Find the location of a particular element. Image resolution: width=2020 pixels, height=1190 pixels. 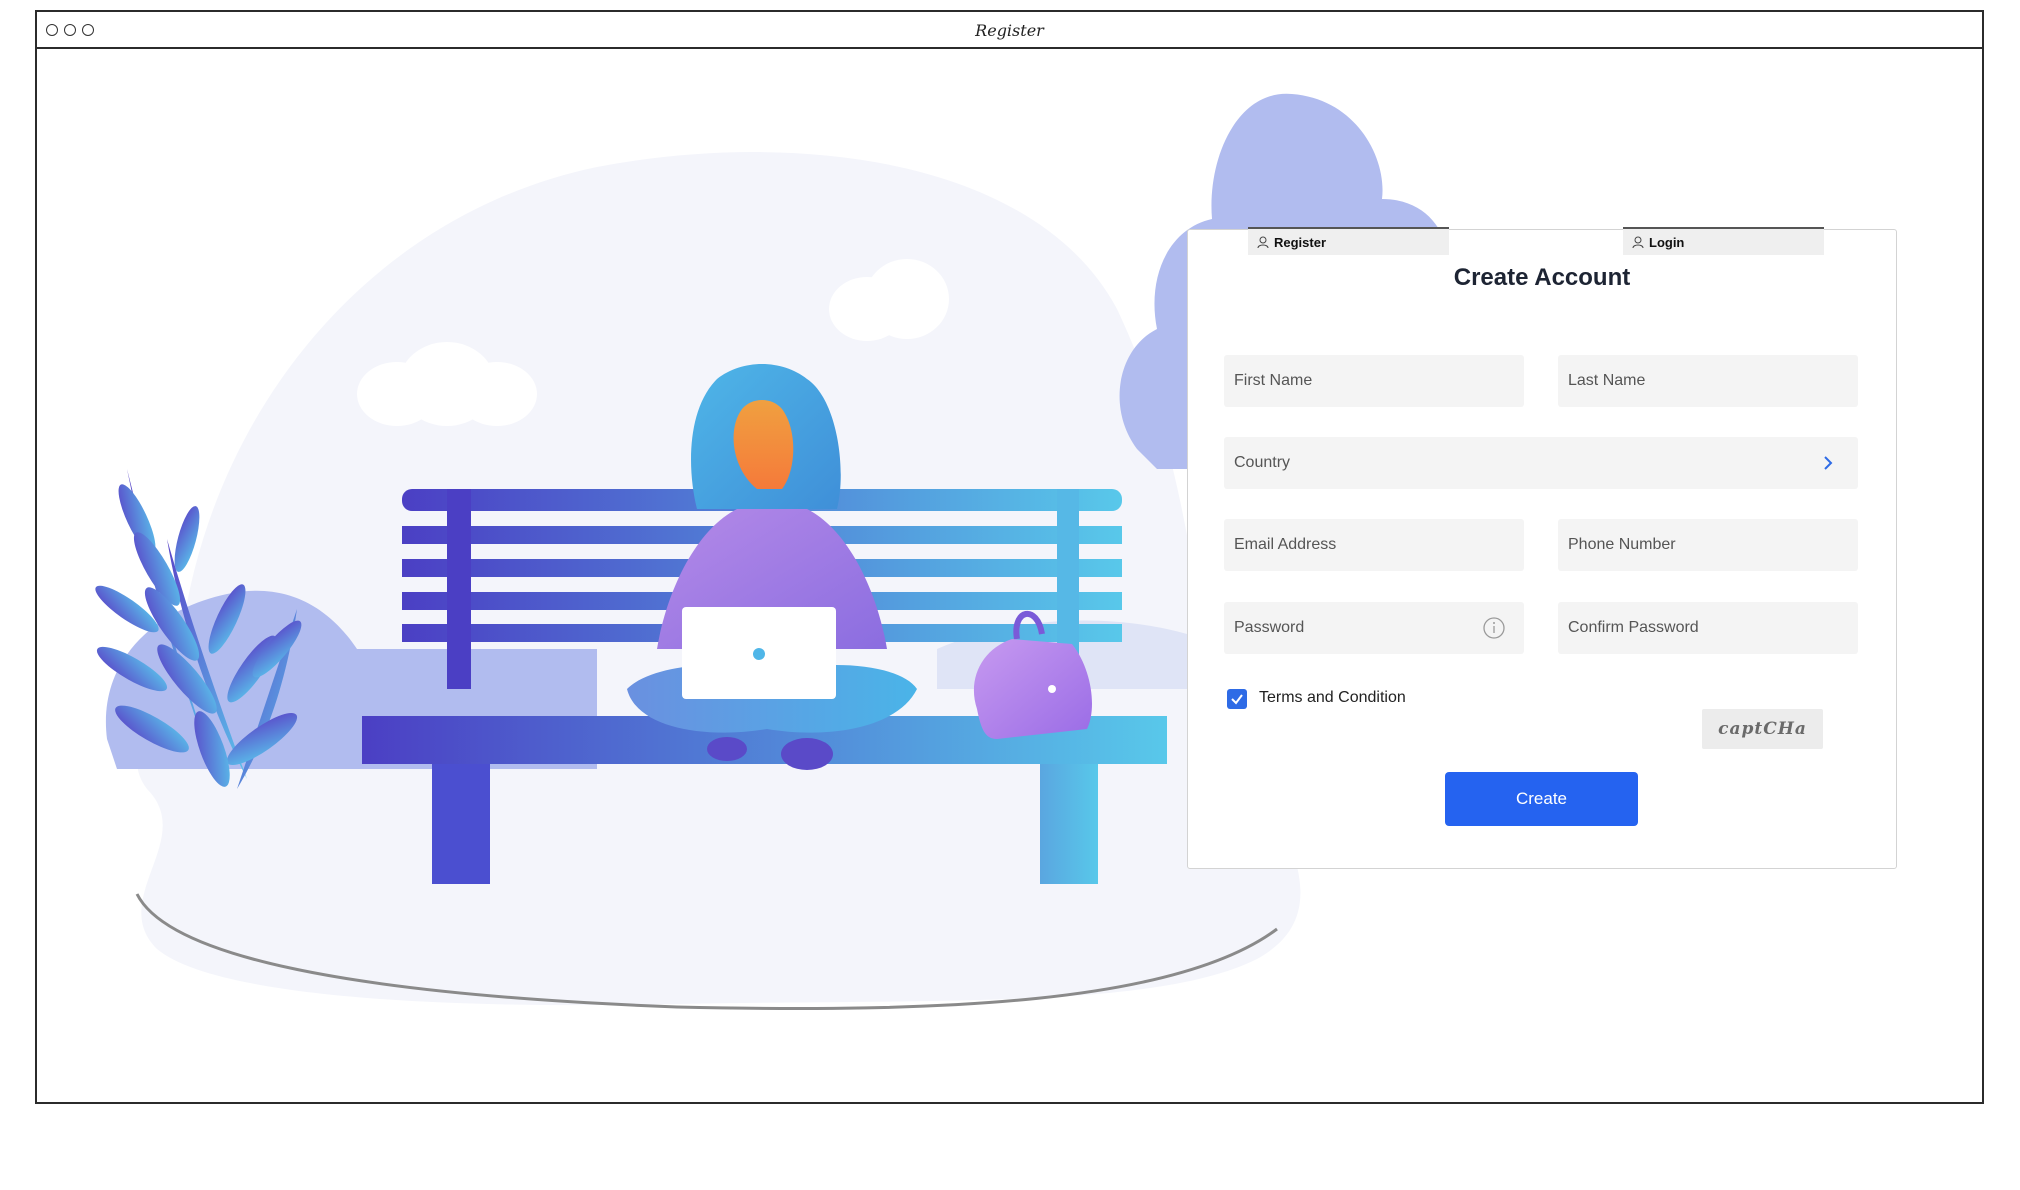

email-field: Email Address is located at coordinates (1374, 545).